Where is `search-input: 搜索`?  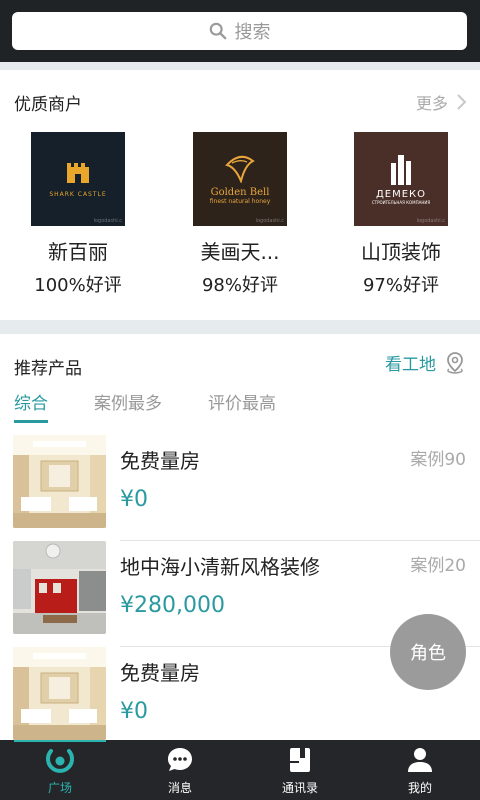
search-input: 搜索 is located at coordinates (239, 31).